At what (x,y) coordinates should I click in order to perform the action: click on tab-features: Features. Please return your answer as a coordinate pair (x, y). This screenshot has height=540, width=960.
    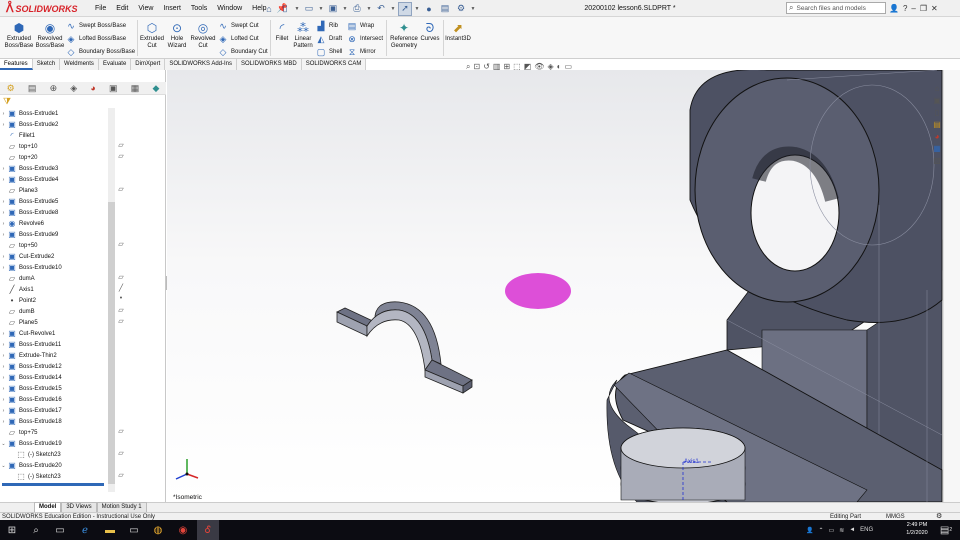
    Looking at the image, I should click on (16, 64).